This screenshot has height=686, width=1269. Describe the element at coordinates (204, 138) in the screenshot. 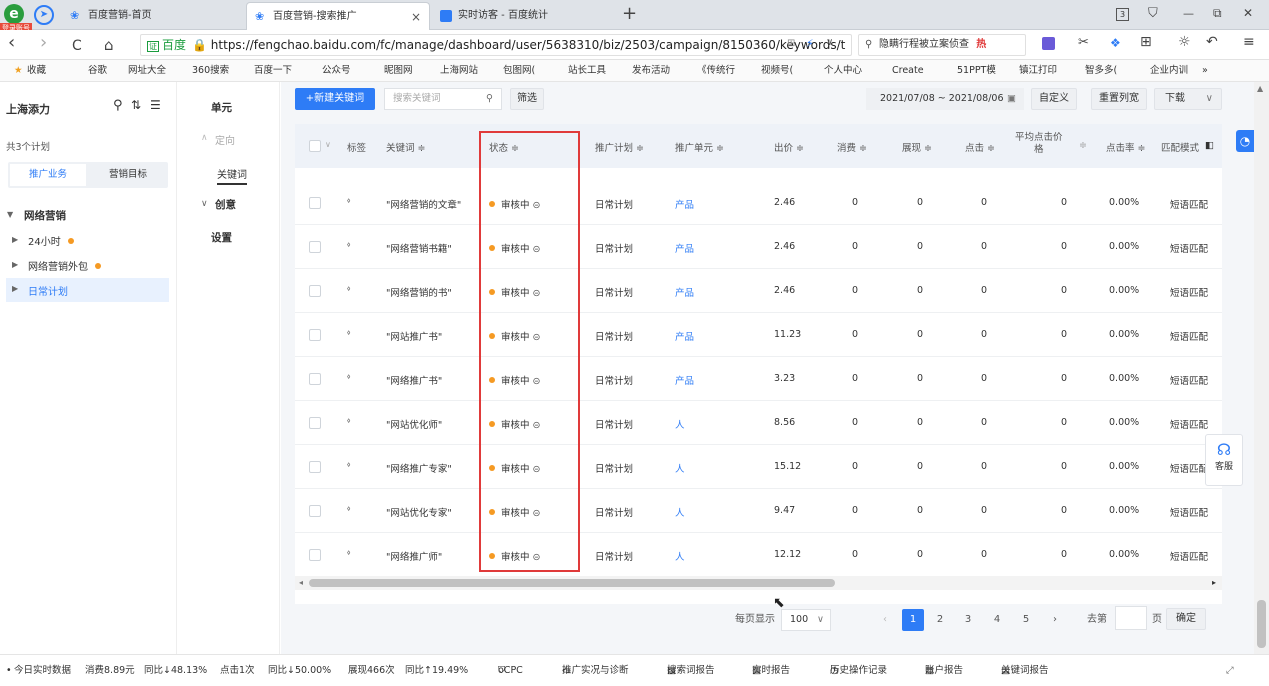

I see `chevron-up-icon: ∧` at that location.